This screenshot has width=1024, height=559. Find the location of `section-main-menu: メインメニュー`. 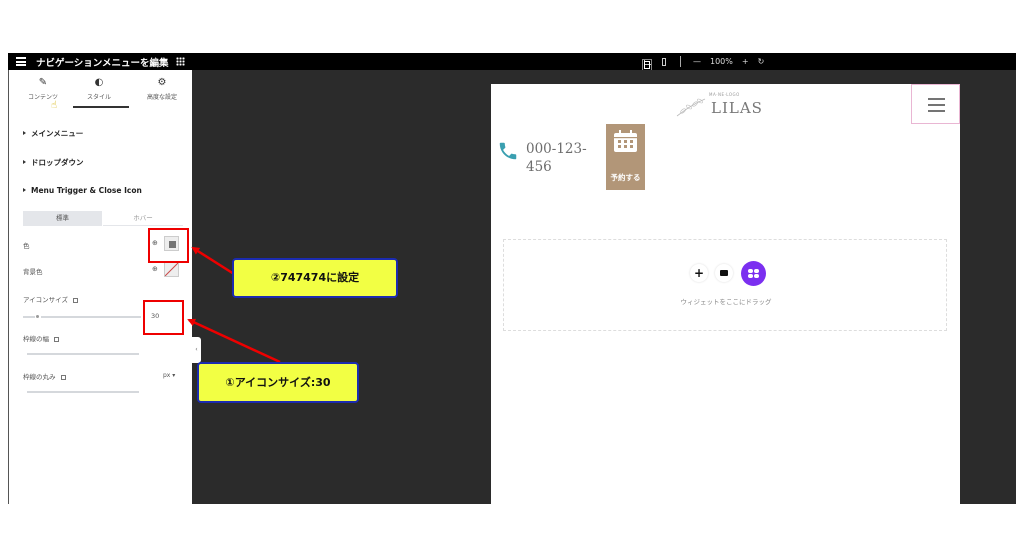

section-main-menu: メインメニュー is located at coordinates (53, 133).